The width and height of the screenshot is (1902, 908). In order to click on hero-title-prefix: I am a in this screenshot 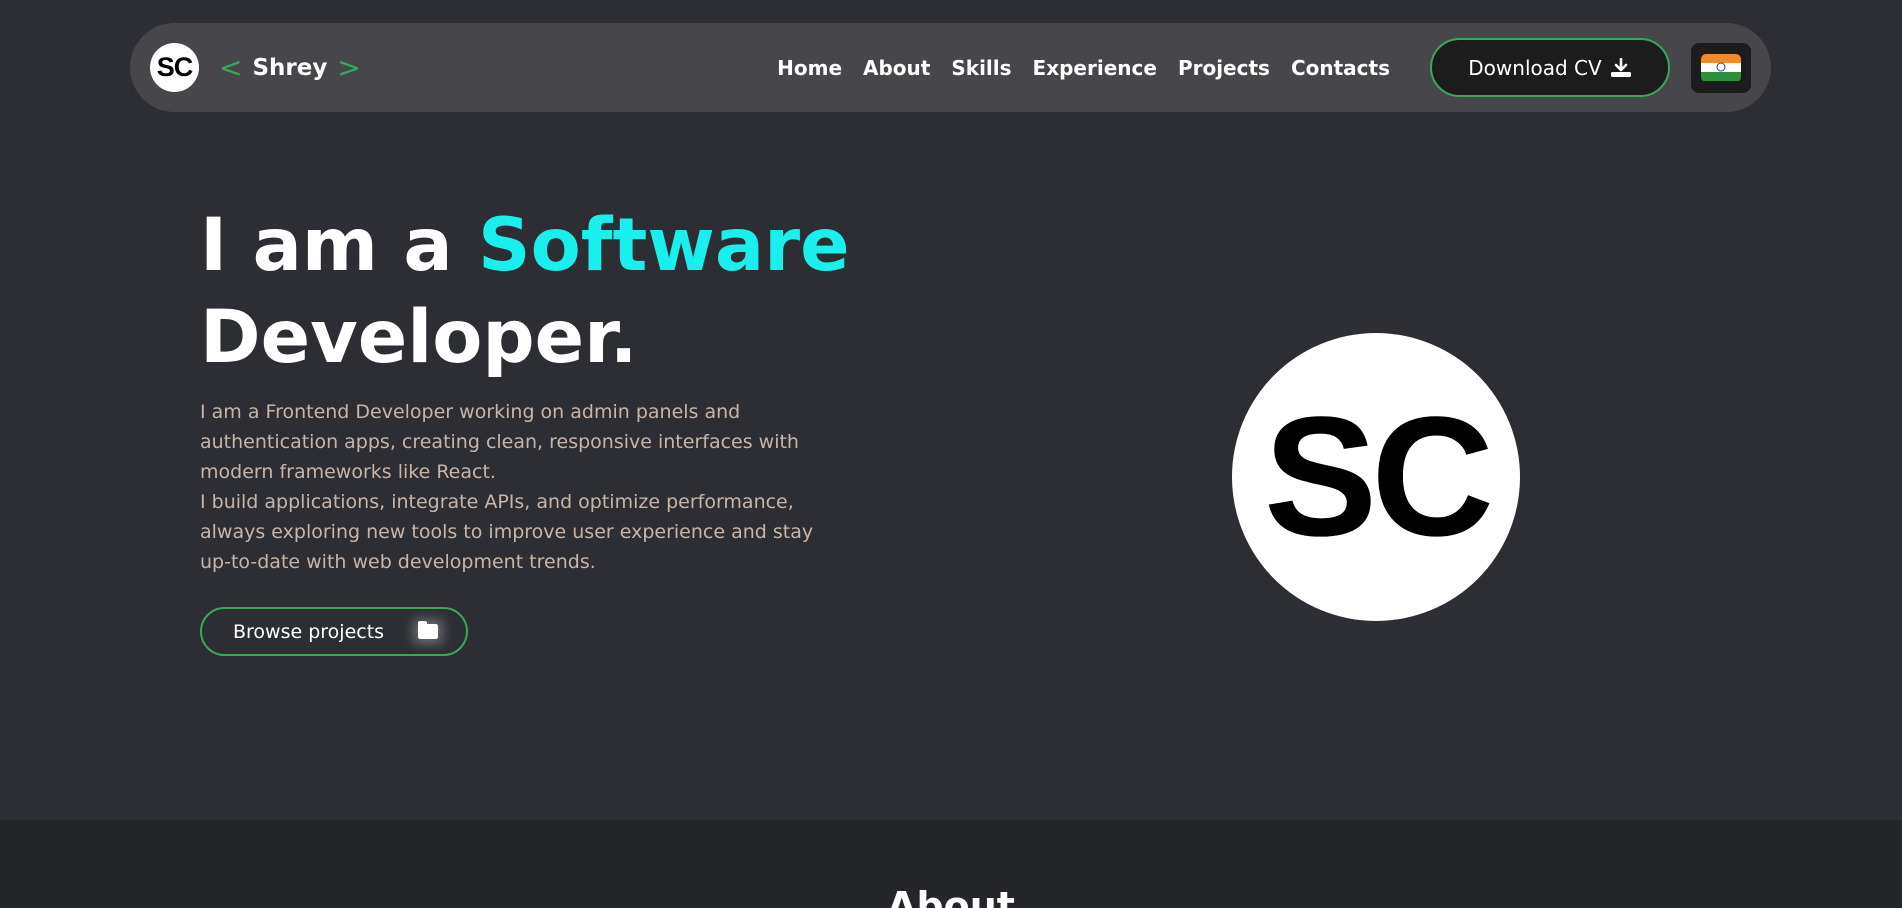, I will do `click(339, 245)`.